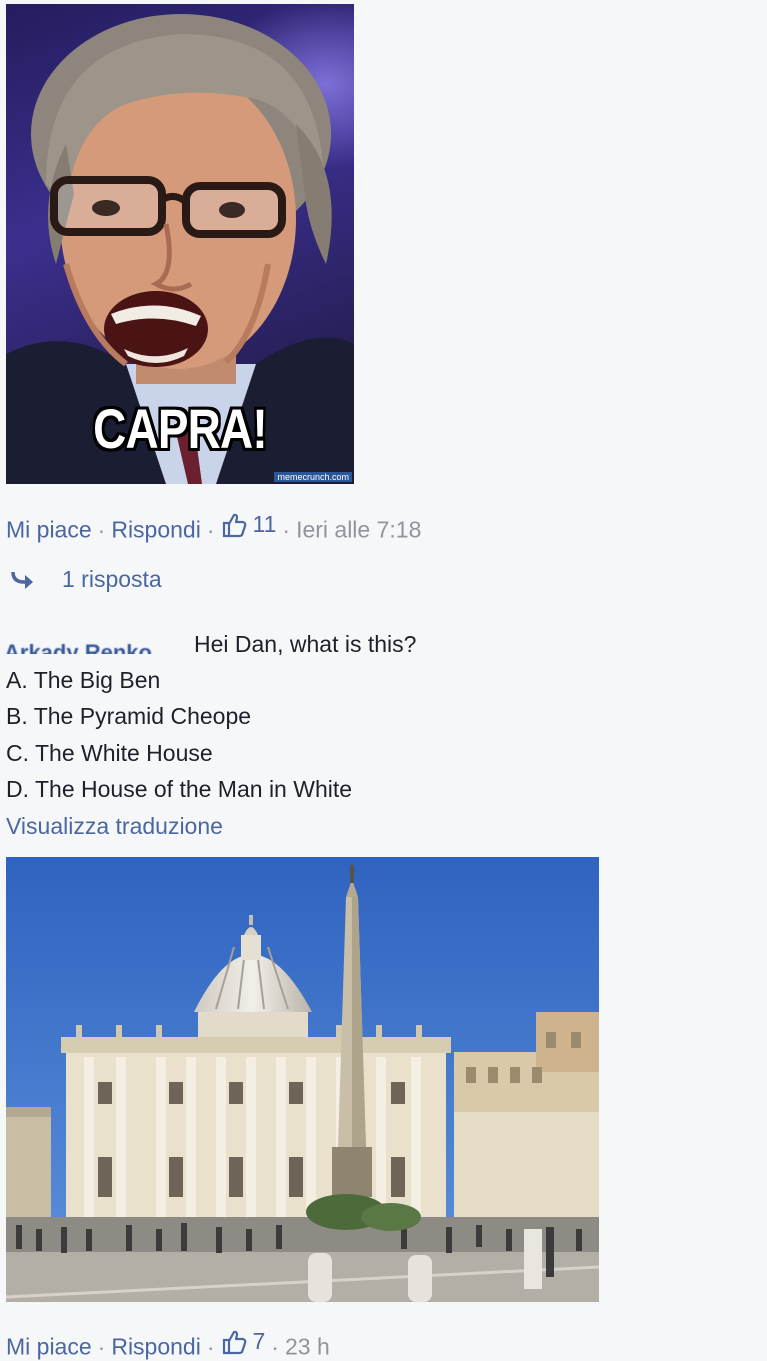  I want to click on comment-option-c: C. The White House, so click(109, 753).